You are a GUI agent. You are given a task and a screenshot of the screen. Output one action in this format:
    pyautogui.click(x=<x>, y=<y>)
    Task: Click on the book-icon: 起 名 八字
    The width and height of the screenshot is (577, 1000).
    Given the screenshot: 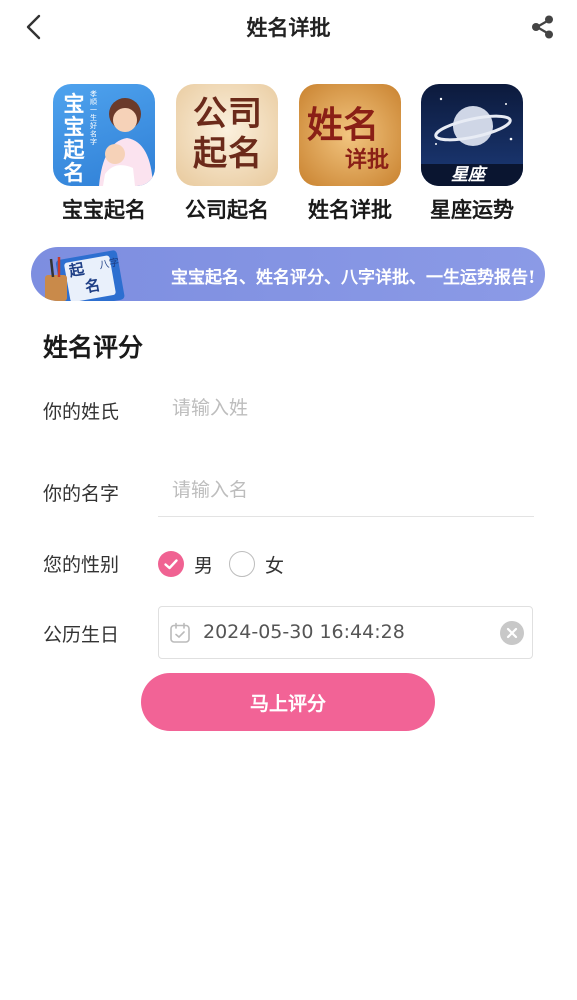 What is the action you would take?
    pyautogui.click(x=83, y=275)
    